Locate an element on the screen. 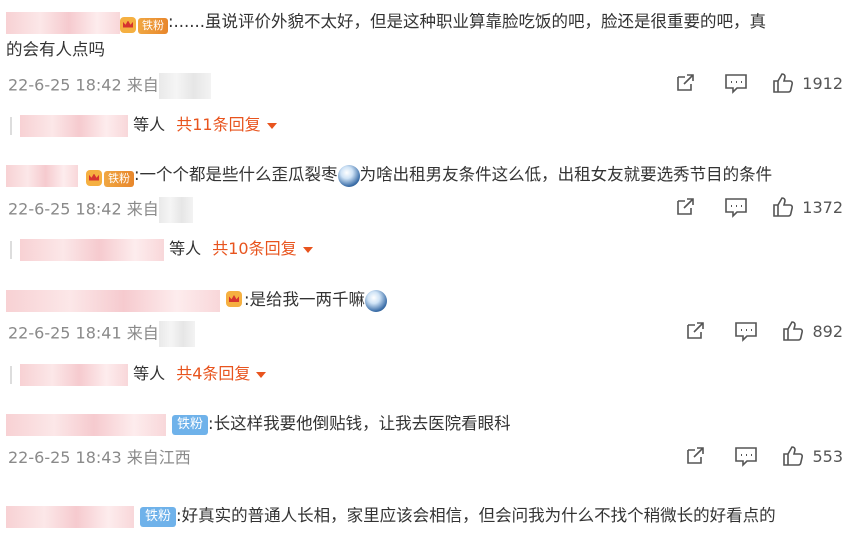 This screenshot has width=857, height=536. reply-summary: 等人 共11条回复 is located at coordinates (143, 125).